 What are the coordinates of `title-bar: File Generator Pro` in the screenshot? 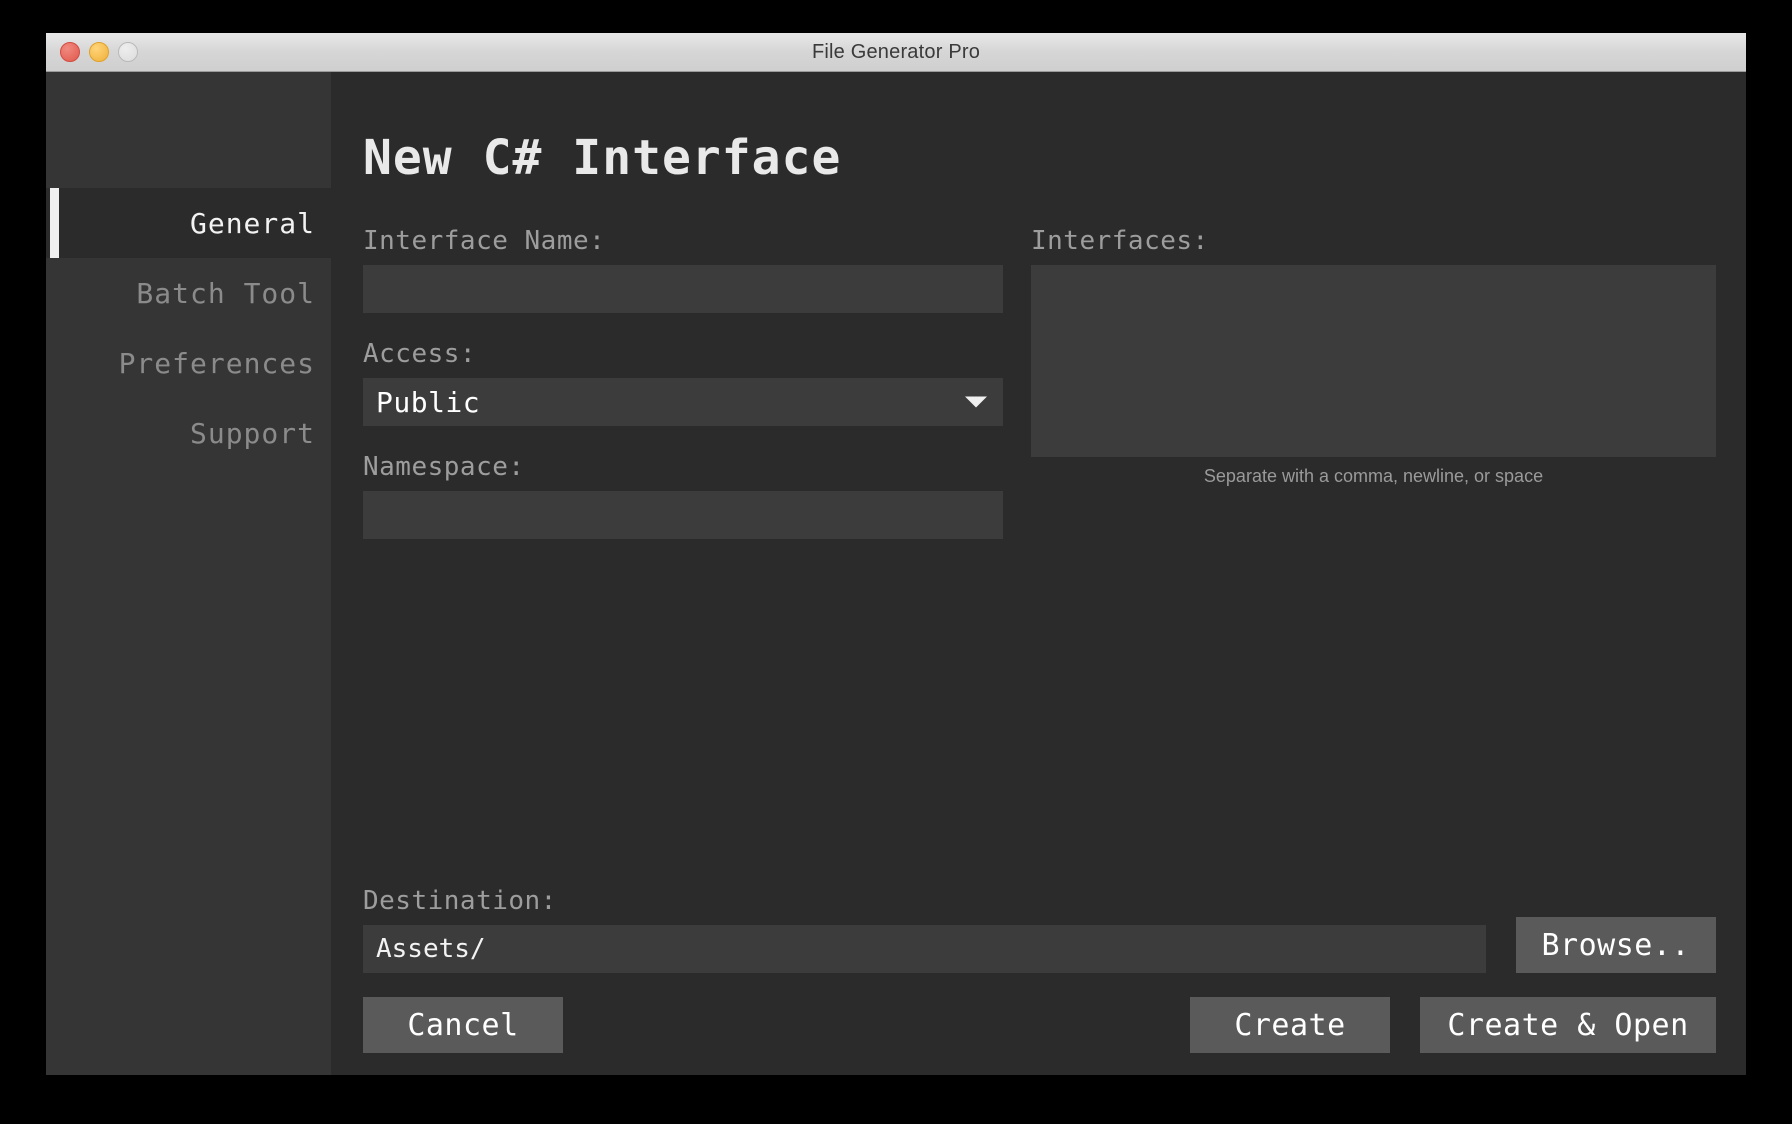 It's located at (896, 52).